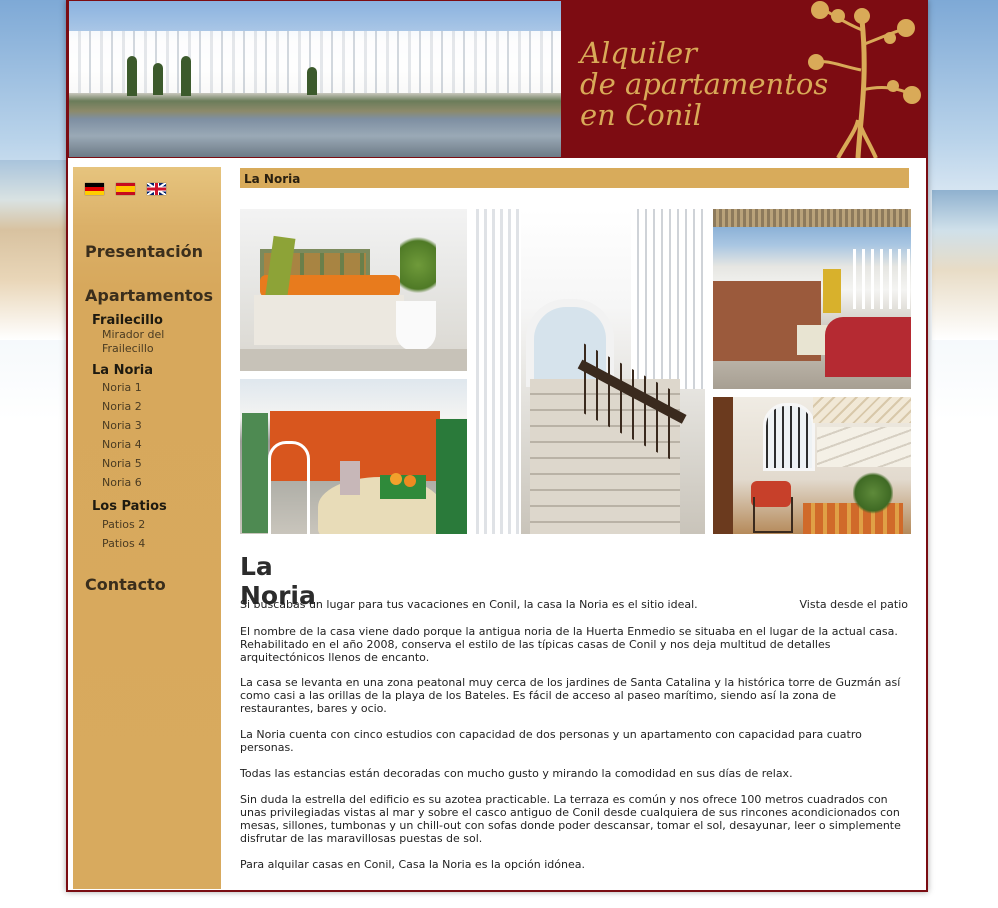 The height and width of the screenshot is (908, 998). Describe the element at coordinates (127, 320) in the screenshot. I see `nav-frailecillo: Frailecillo` at that location.